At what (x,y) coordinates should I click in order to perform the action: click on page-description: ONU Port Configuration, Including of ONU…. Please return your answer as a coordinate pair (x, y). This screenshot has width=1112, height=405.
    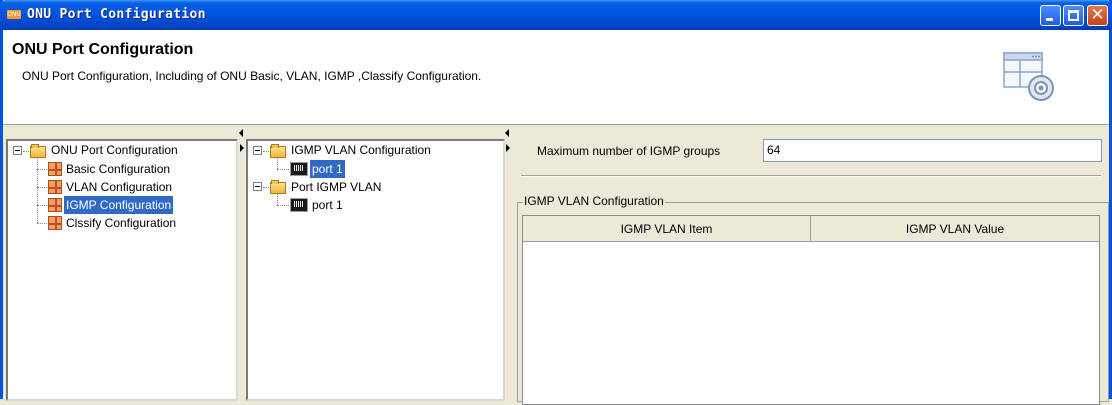
    Looking at the image, I should click on (252, 76).